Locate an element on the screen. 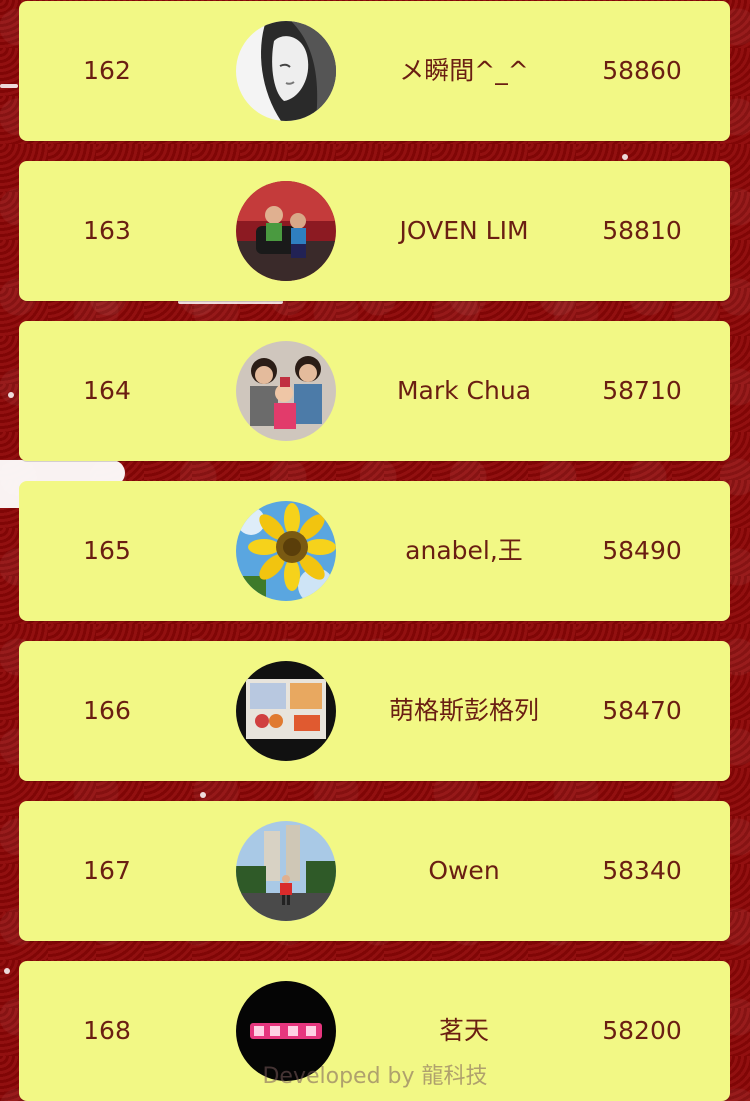  sunflower-avatar-icon is located at coordinates (286, 551).